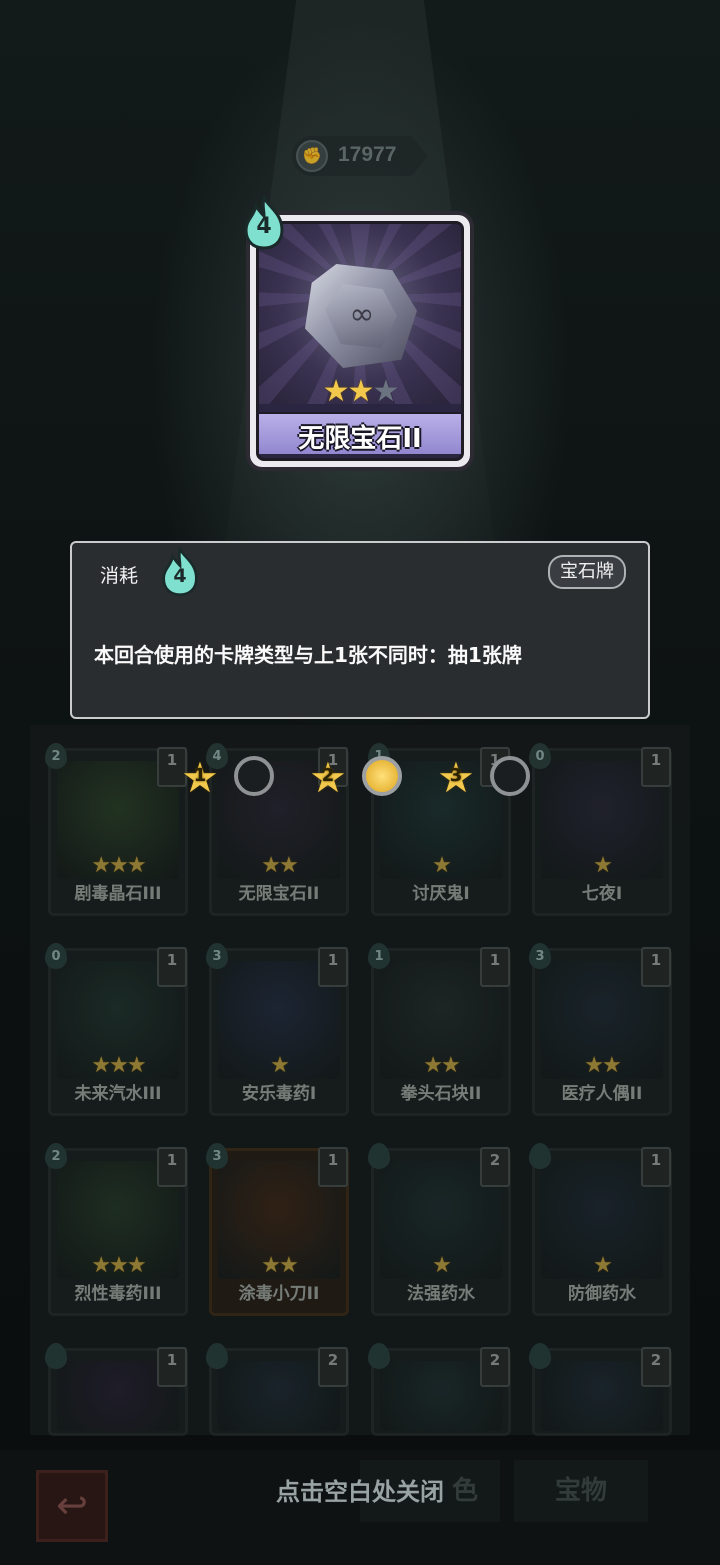 This screenshot has width=720, height=1565. Describe the element at coordinates (308, 655) in the screenshot. I see `card-effect-text: 本回合使用的卡牌类型与上1张不同时：抽1张牌` at that location.